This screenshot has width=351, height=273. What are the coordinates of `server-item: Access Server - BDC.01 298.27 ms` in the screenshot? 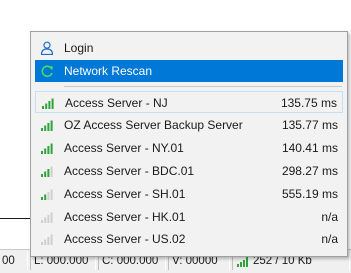 It's located at (189, 171).